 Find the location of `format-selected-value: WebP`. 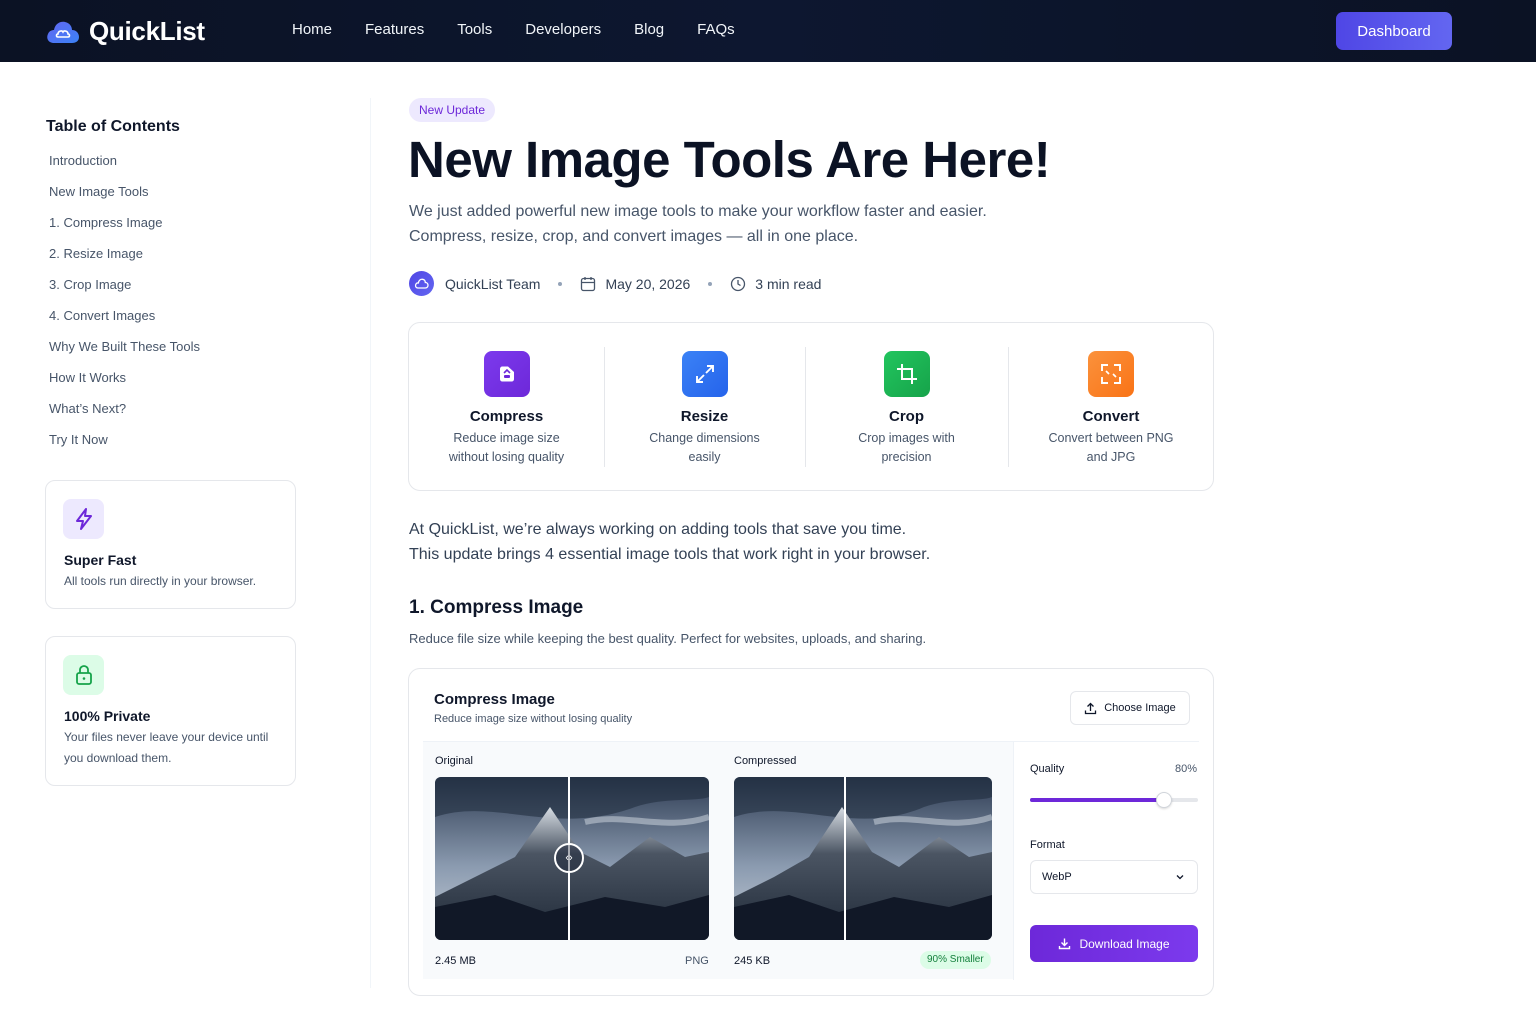

format-selected-value: WebP is located at coordinates (1057, 877).